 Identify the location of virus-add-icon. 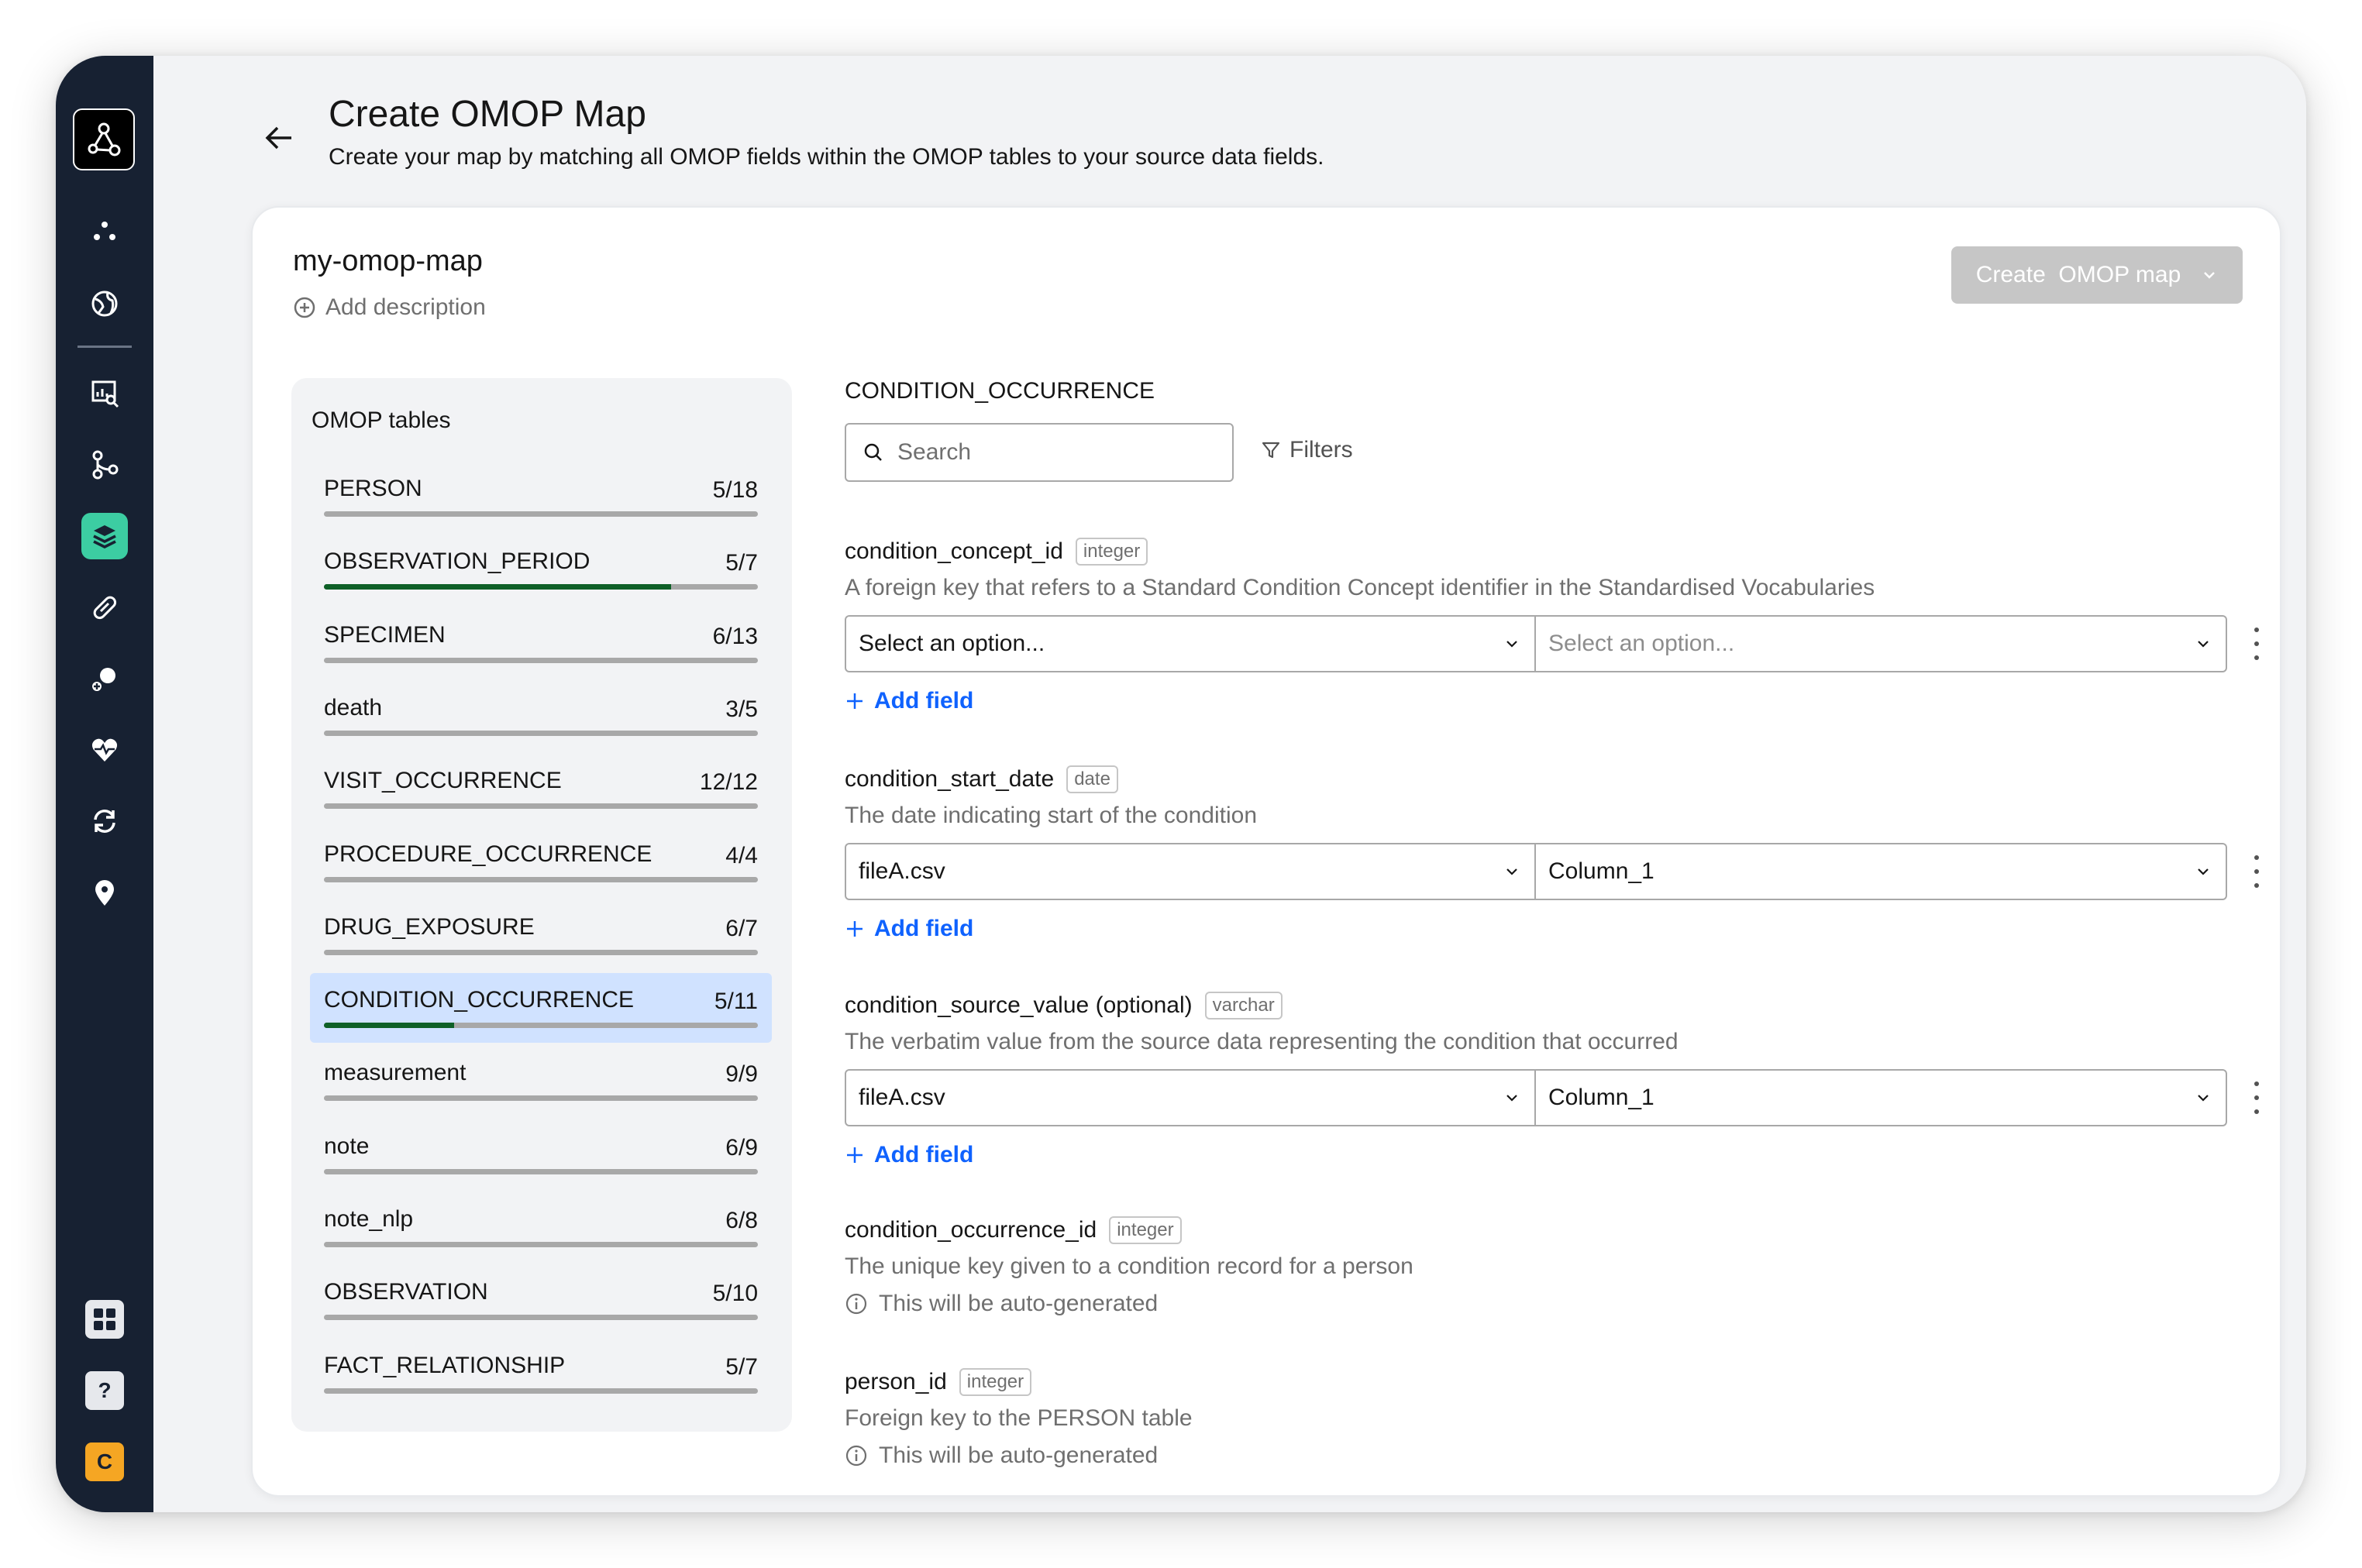
(104, 678).